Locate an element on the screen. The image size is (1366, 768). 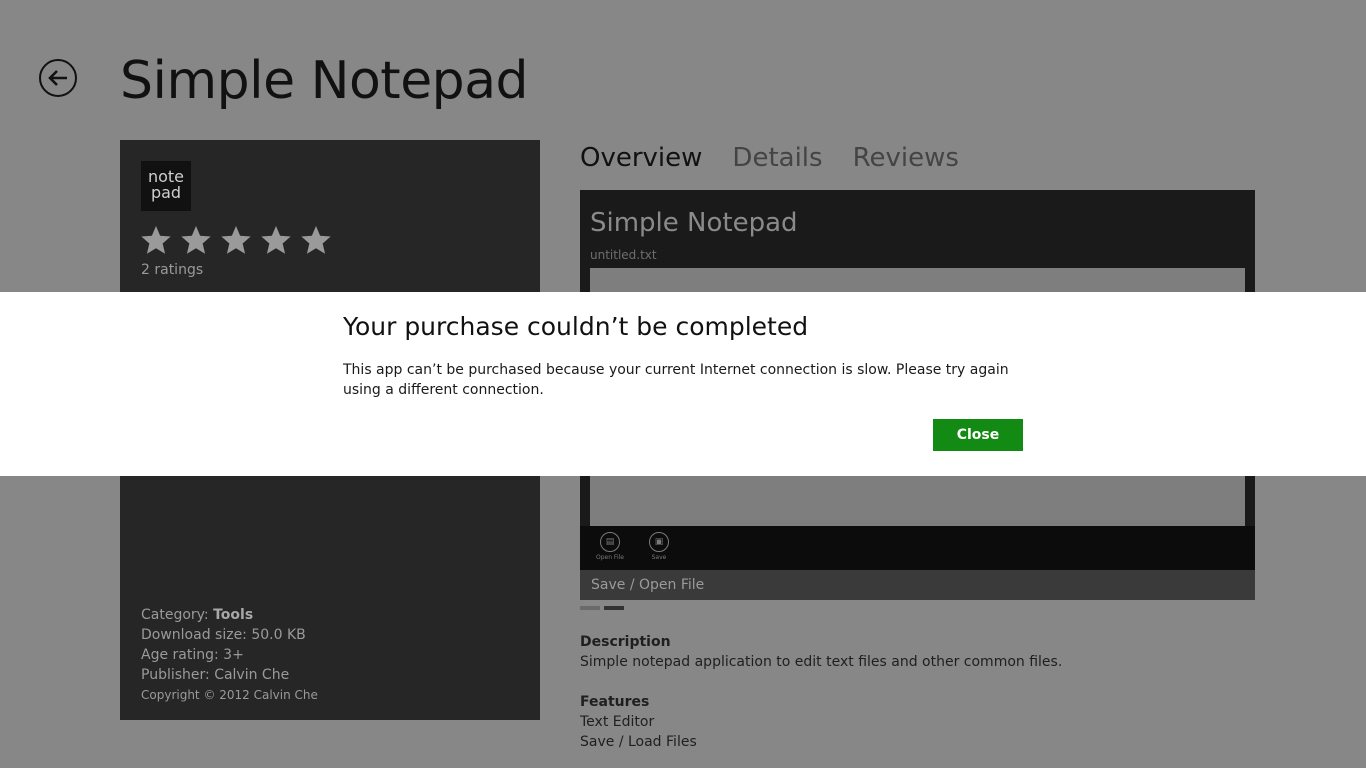
category-row: Category: Tools is located at coordinates (229, 615).